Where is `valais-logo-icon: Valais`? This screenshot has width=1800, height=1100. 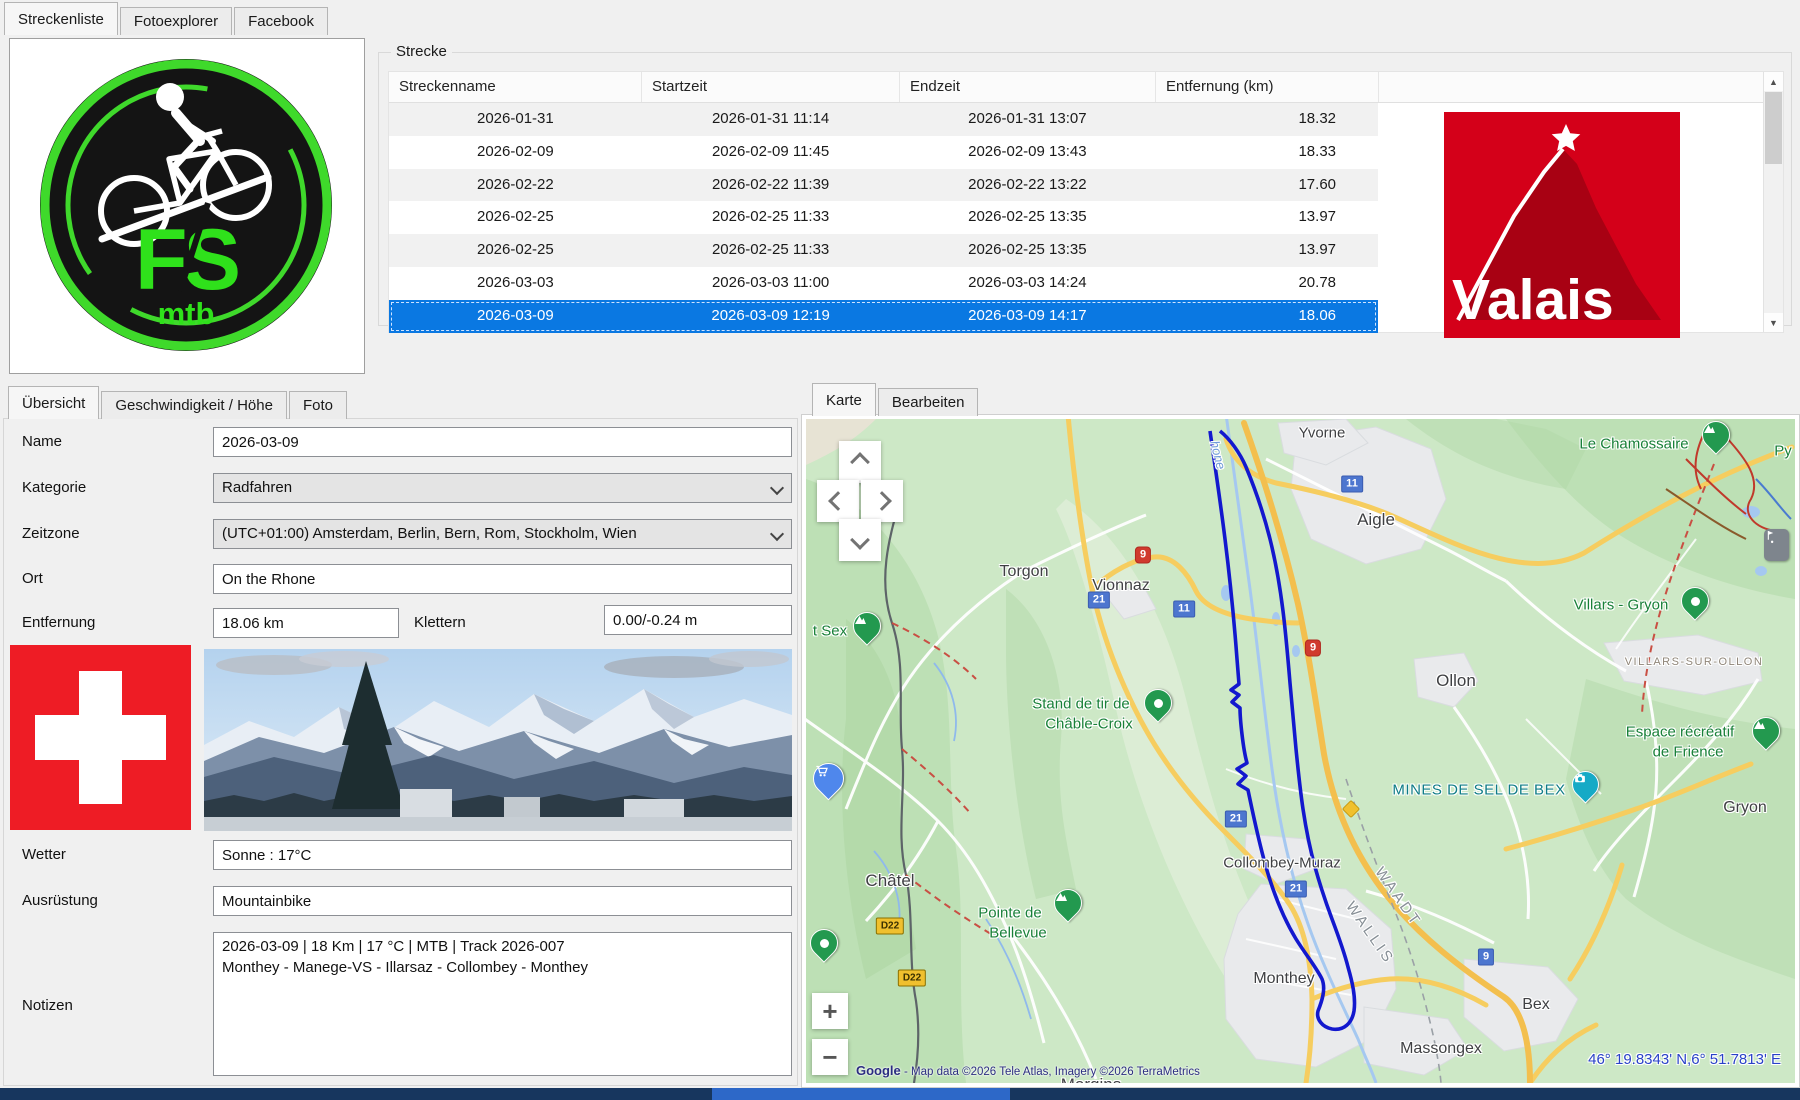
valais-logo-icon: Valais is located at coordinates (1562, 225).